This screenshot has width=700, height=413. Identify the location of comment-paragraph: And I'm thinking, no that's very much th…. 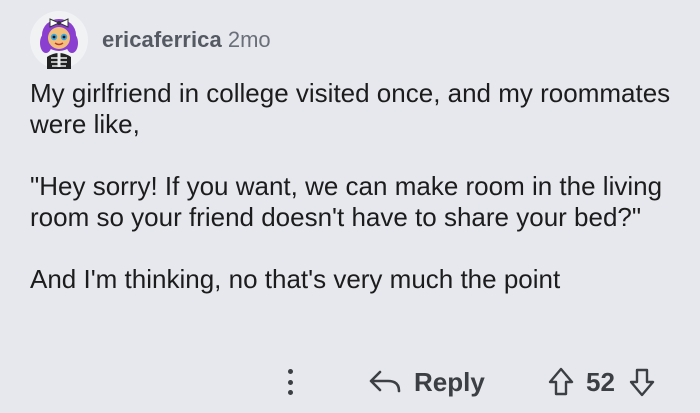
(295, 279).